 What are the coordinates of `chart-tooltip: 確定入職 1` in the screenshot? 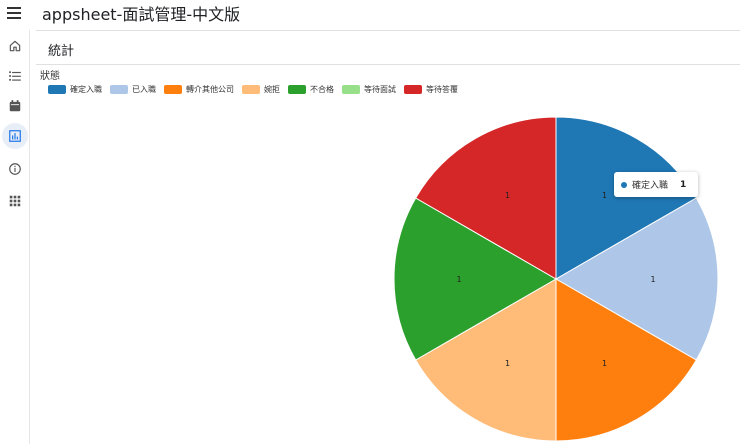 It's located at (656, 184).